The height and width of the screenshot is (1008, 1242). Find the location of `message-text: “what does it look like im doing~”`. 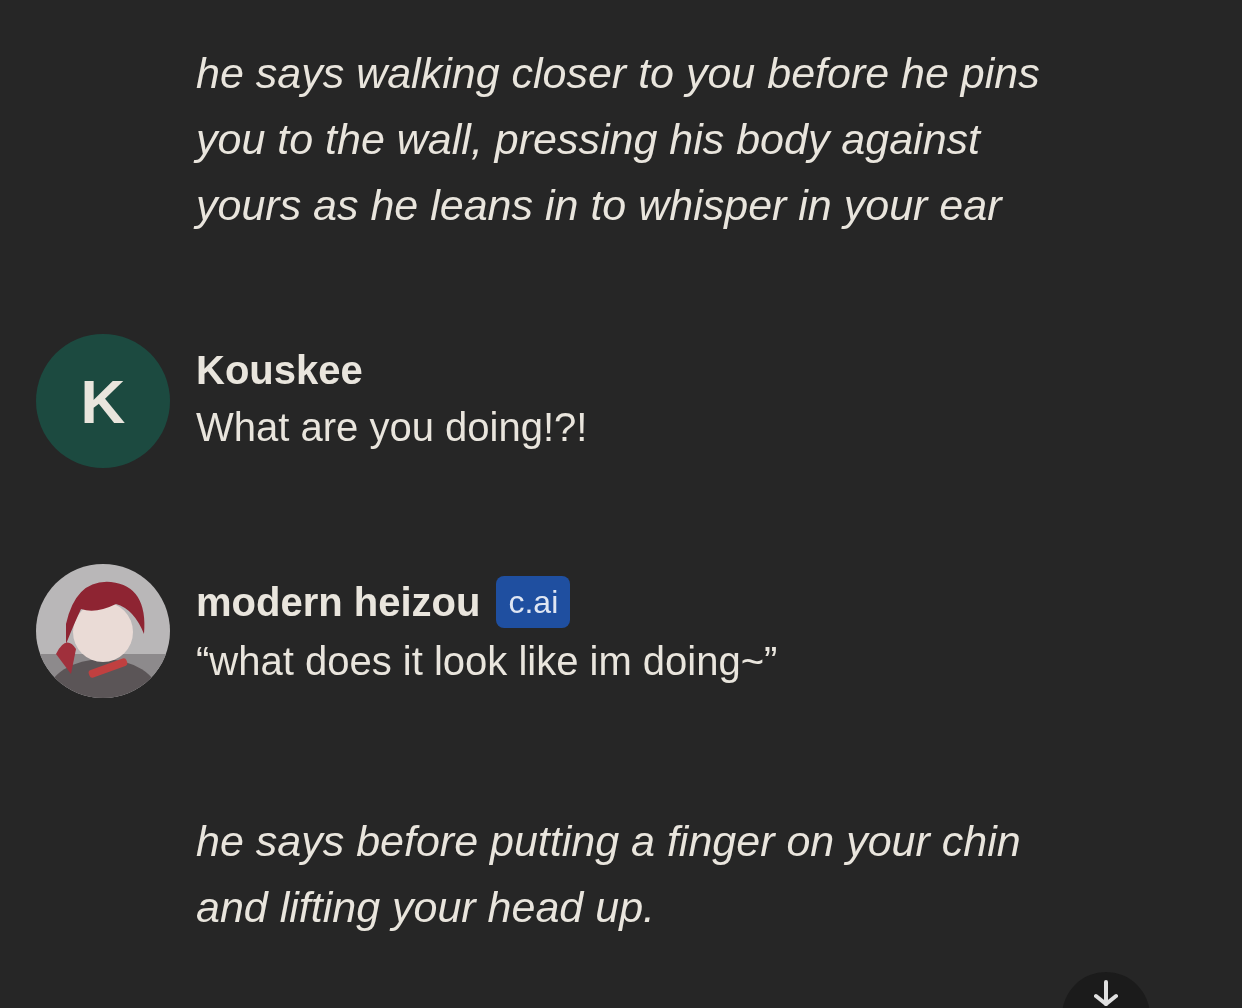

message-text: “what does it look like im doing~” is located at coordinates (487, 661).